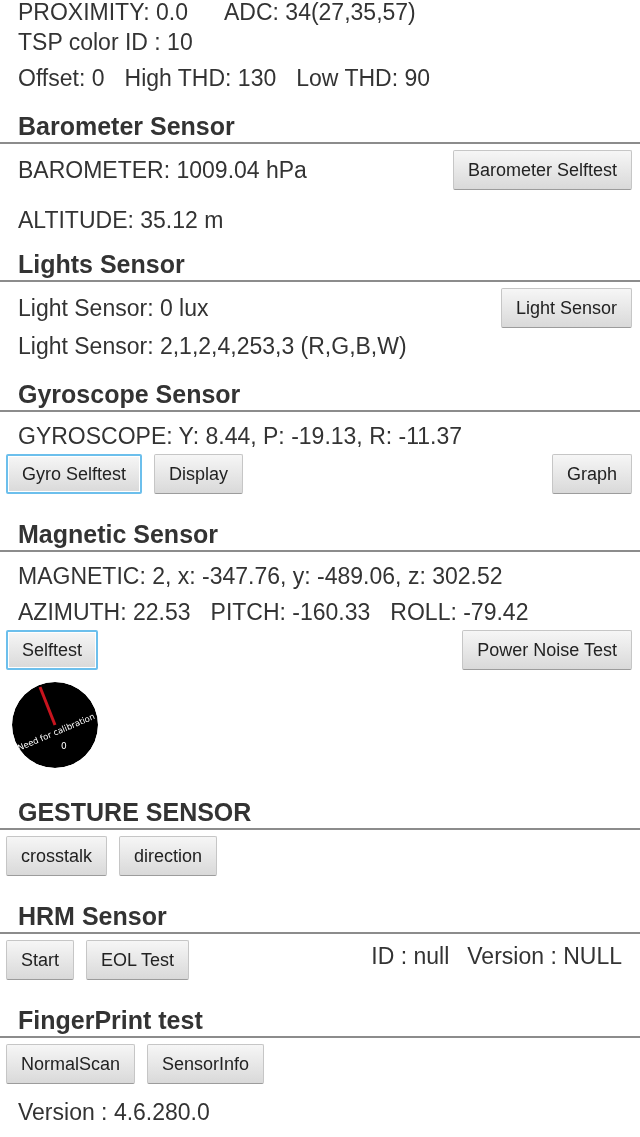 Image resolution: width=640 pixels, height=1137 pixels. Describe the element at coordinates (105, 42) in the screenshot. I see `info-text: TSP color ID : 10` at that location.